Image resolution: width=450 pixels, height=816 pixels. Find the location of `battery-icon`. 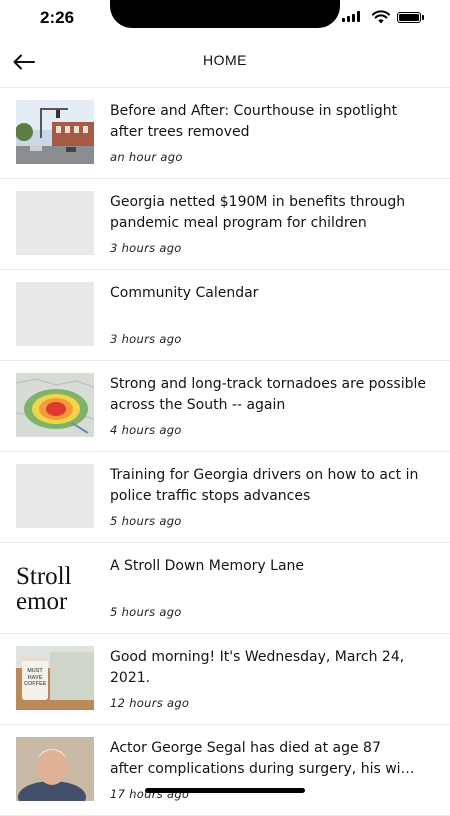

battery-icon is located at coordinates (409, 17).